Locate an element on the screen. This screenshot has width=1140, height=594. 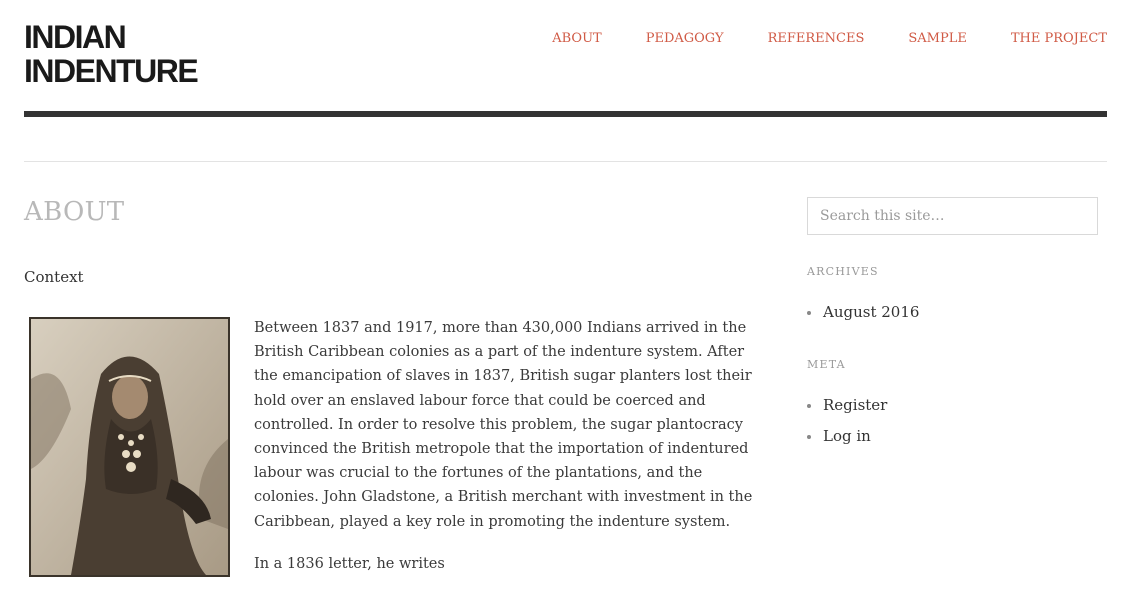
site-logo: Indian Indenture is located at coordinates (111, 54).